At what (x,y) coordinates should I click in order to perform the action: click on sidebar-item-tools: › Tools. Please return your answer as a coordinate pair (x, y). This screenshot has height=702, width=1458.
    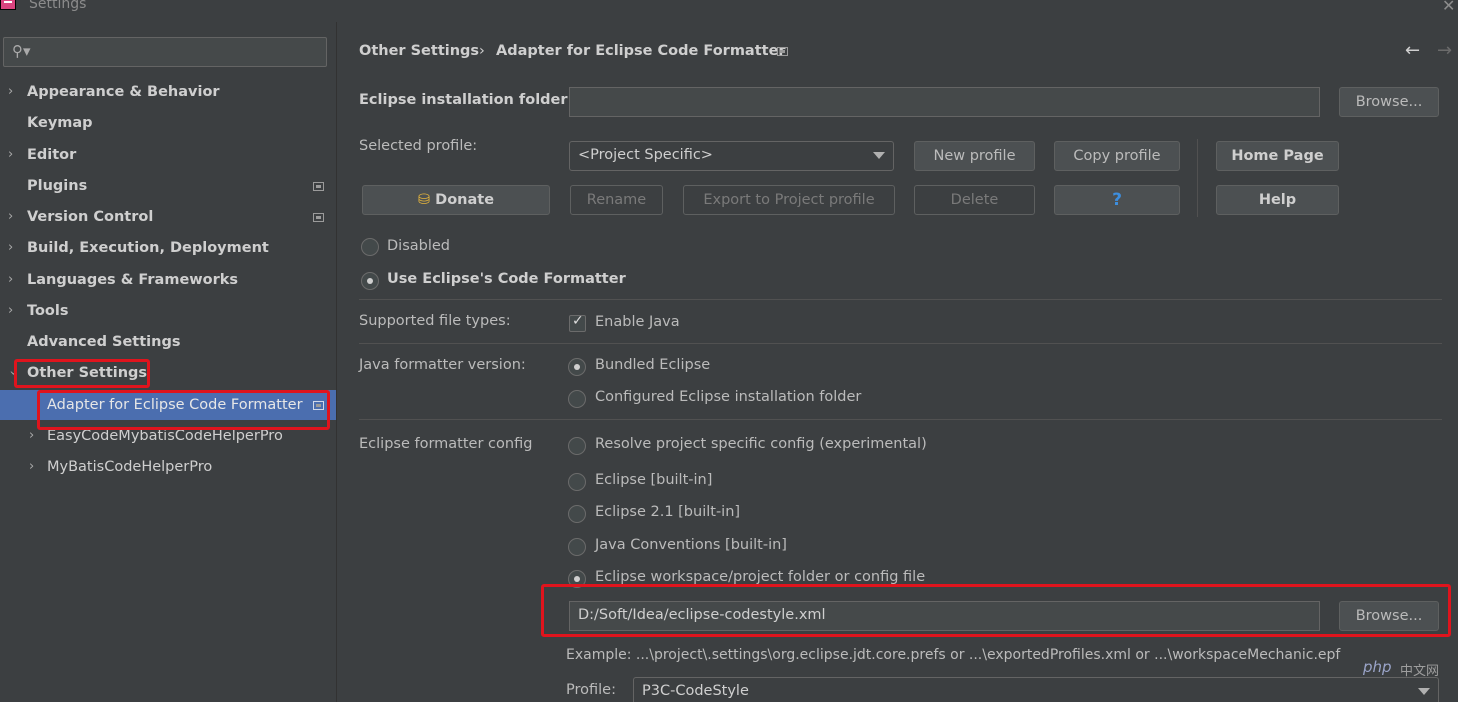
    Looking at the image, I should click on (168, 311).